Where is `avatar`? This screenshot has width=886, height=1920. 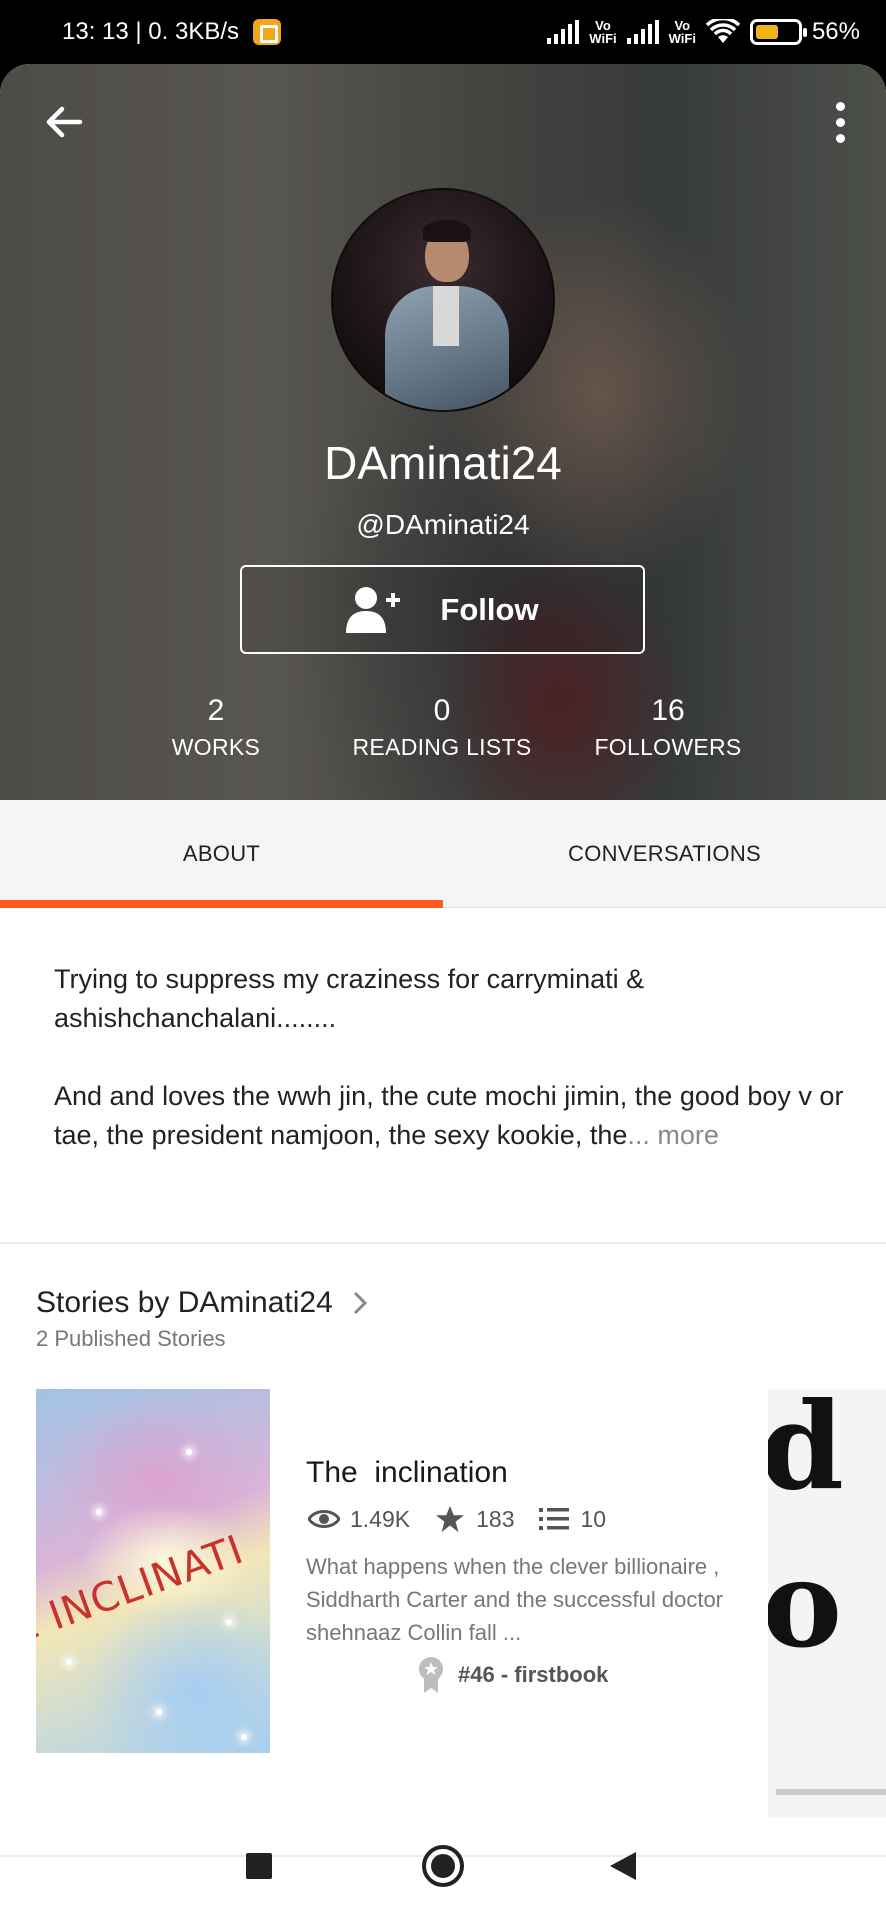
avatar is located at coordinates (443, 300).